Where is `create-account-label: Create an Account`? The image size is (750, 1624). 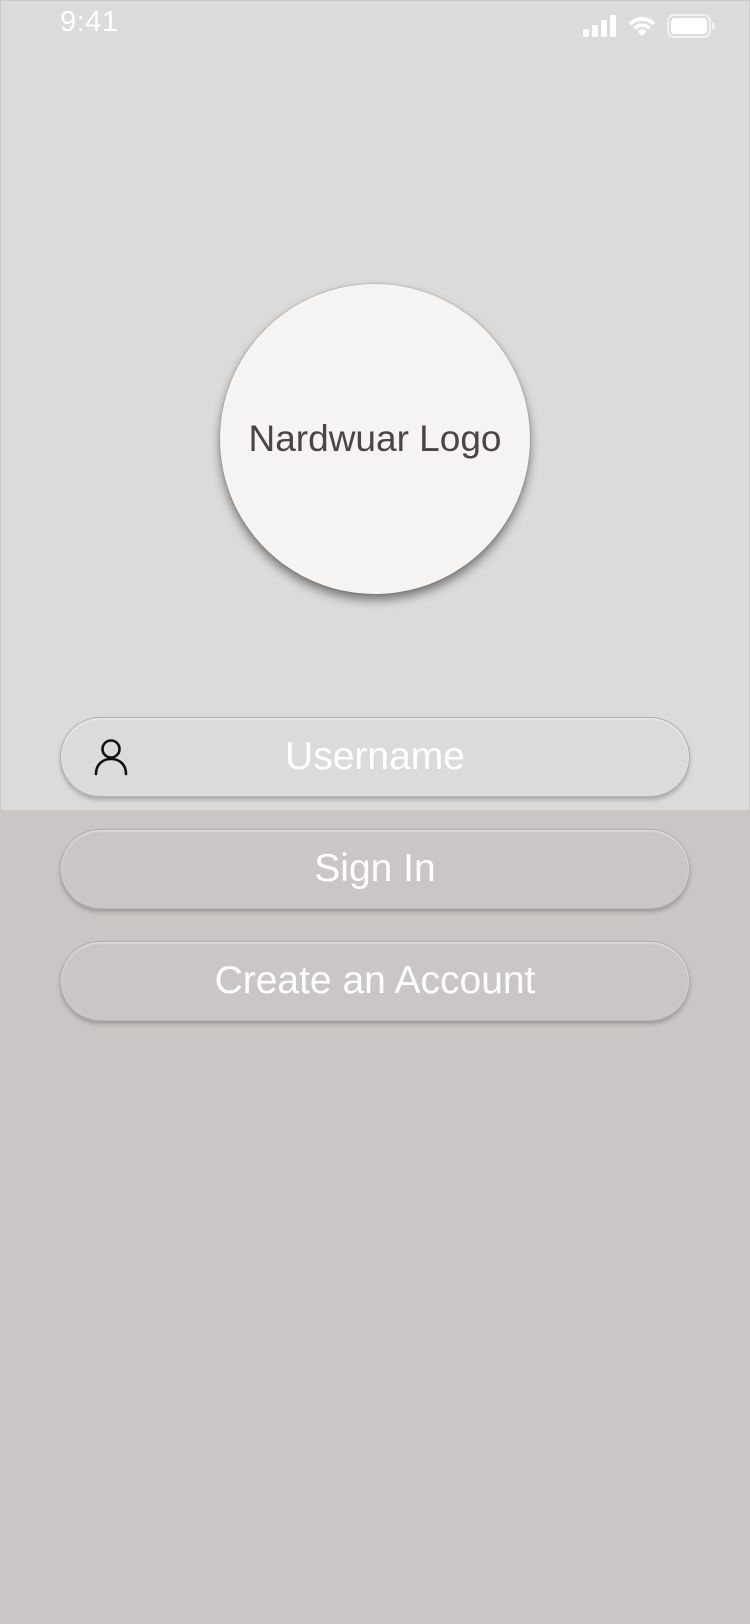
create-account-label: Create an Account is located at coordinates (375, 980).